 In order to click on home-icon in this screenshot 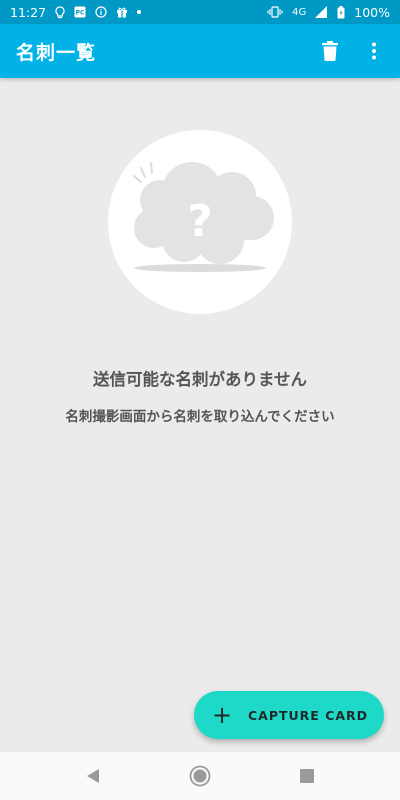, I will do `click(200, 776)`.